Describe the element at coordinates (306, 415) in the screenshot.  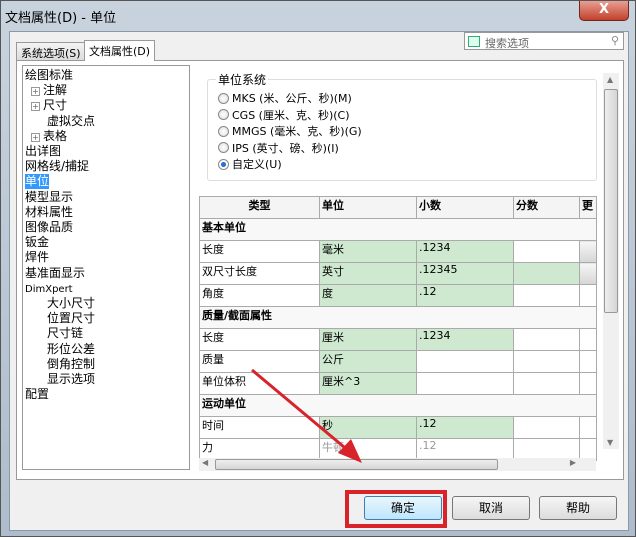
I see `red-arrow-annotation` at that location.